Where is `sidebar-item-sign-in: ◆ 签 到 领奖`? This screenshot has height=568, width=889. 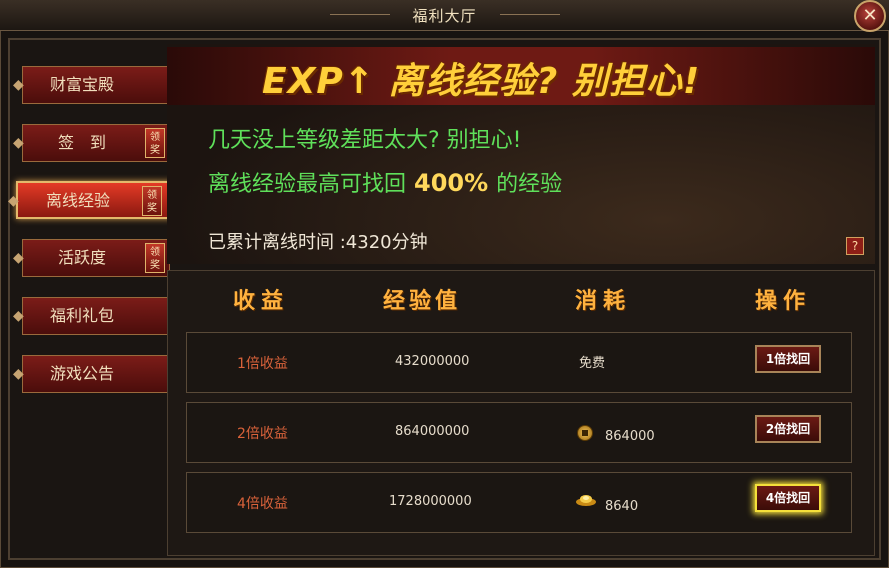
sidebar-item-sign-in: ◆ 签 到 领奖 is located at coordinates (91, 143).